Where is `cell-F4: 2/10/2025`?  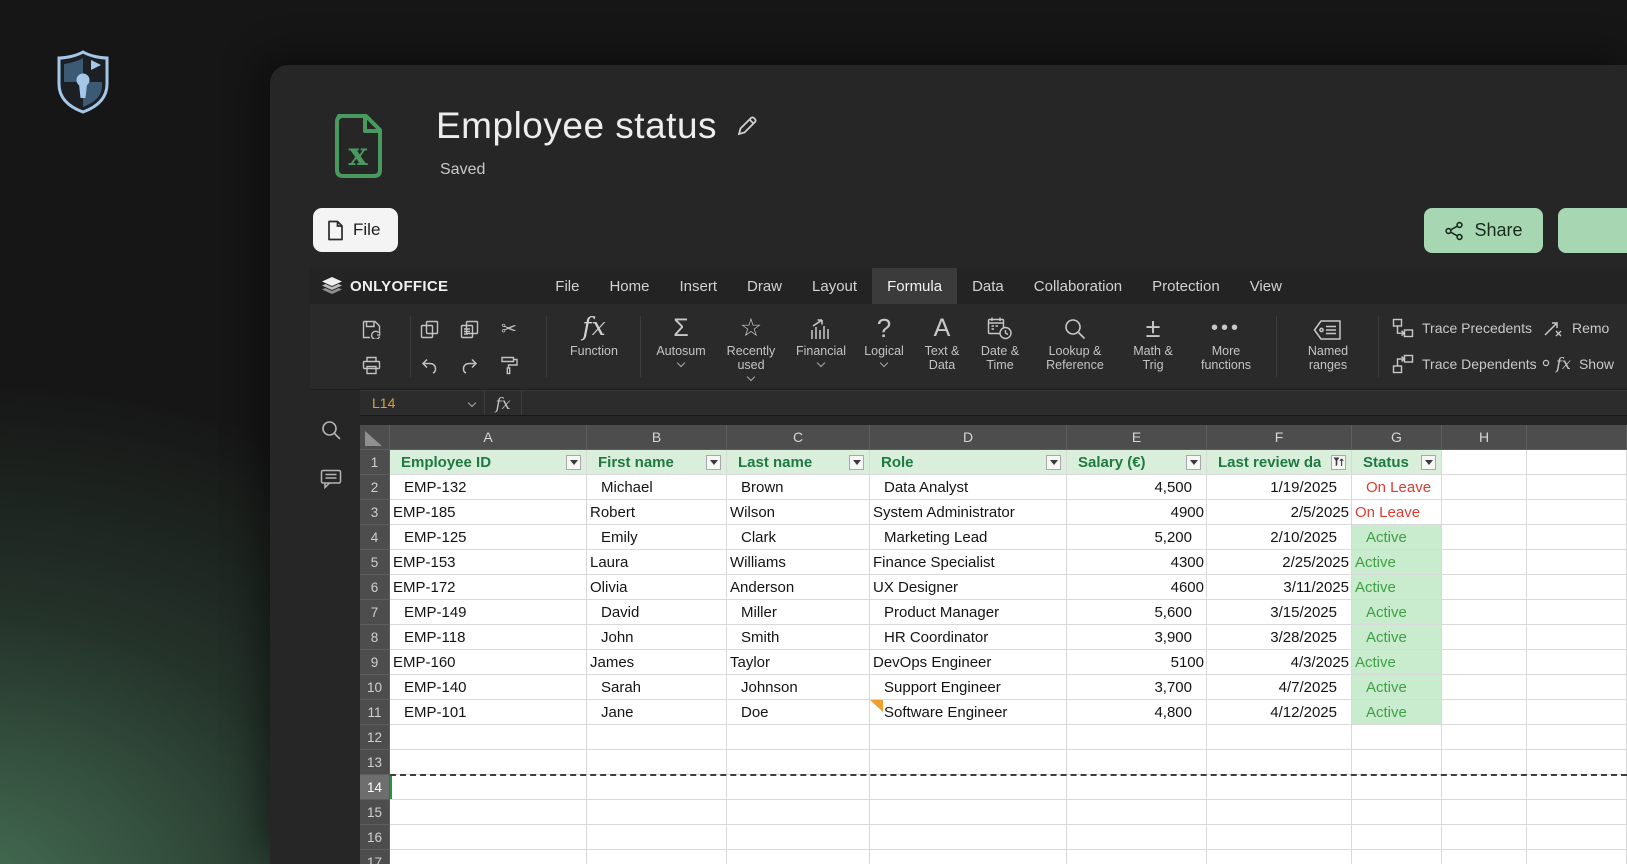
cell-F4: 2/10/2025 is located at coordinates (1279, 537).